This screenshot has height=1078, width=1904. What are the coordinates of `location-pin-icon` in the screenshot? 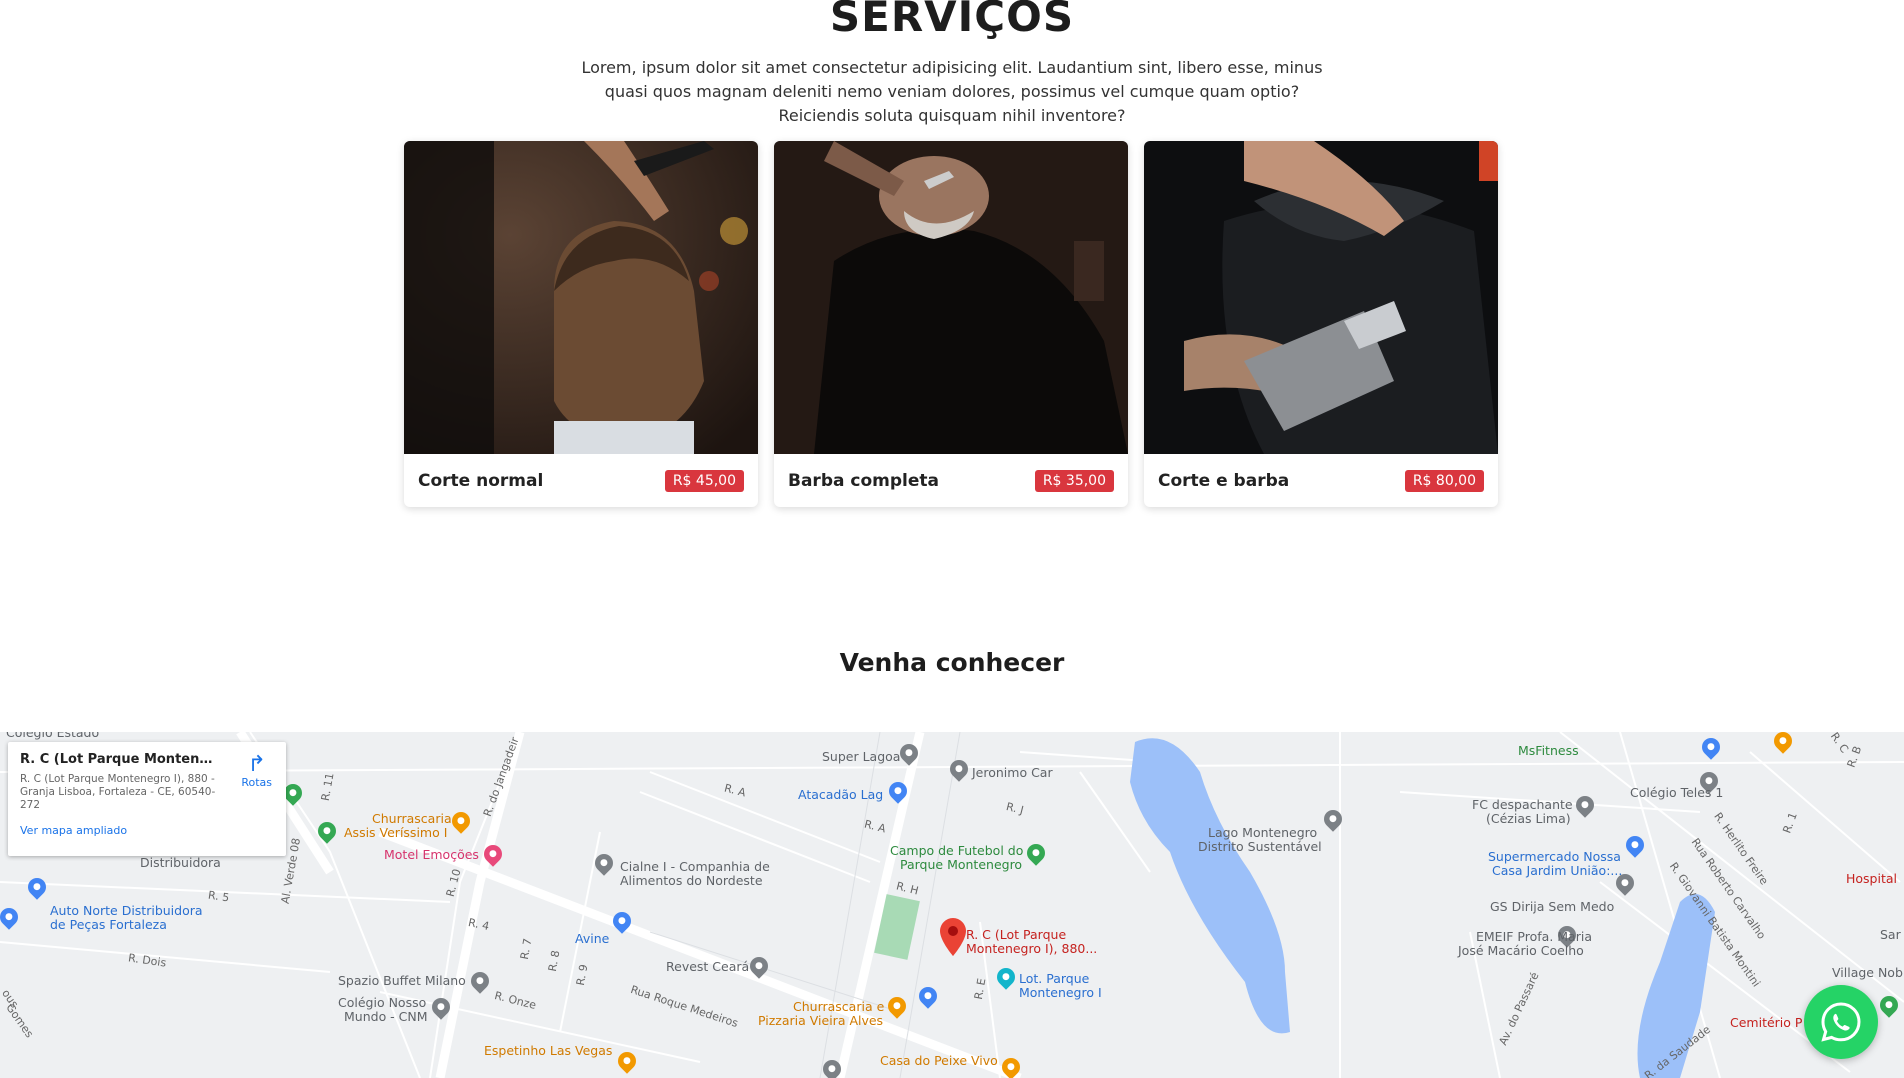 It's located at (953, 939).